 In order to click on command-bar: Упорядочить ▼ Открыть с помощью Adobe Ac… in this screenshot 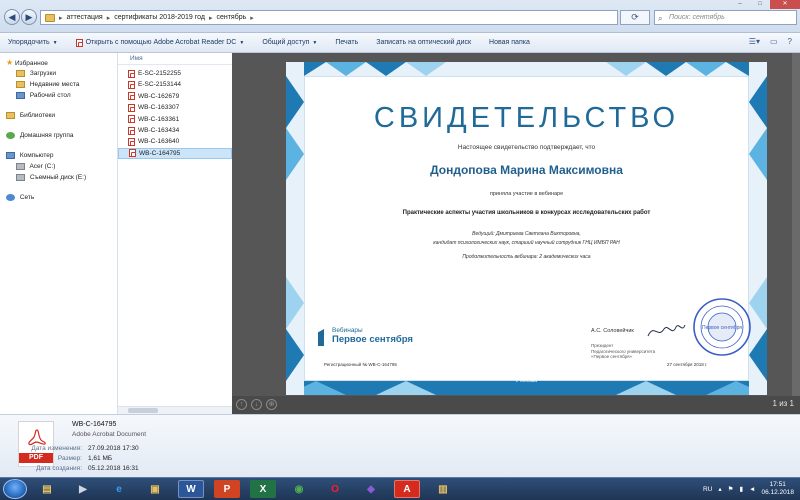, I will do `click(400, 43)`.